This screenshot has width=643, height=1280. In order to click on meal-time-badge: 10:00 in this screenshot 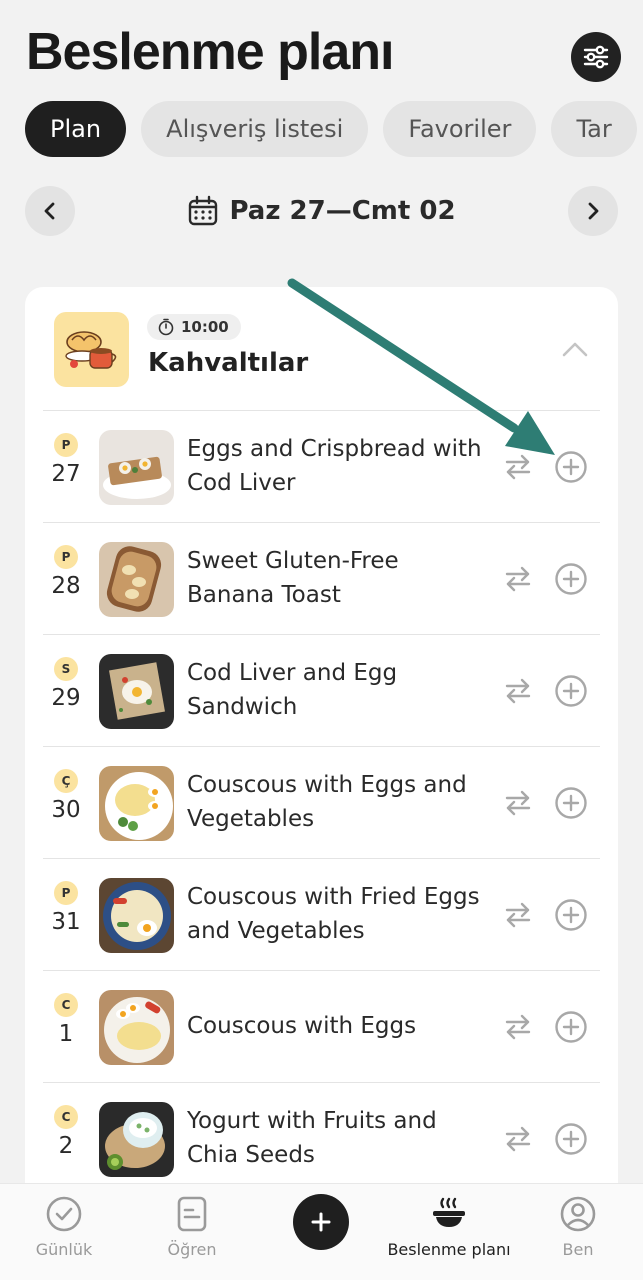, I will do `click(194, 327)`.